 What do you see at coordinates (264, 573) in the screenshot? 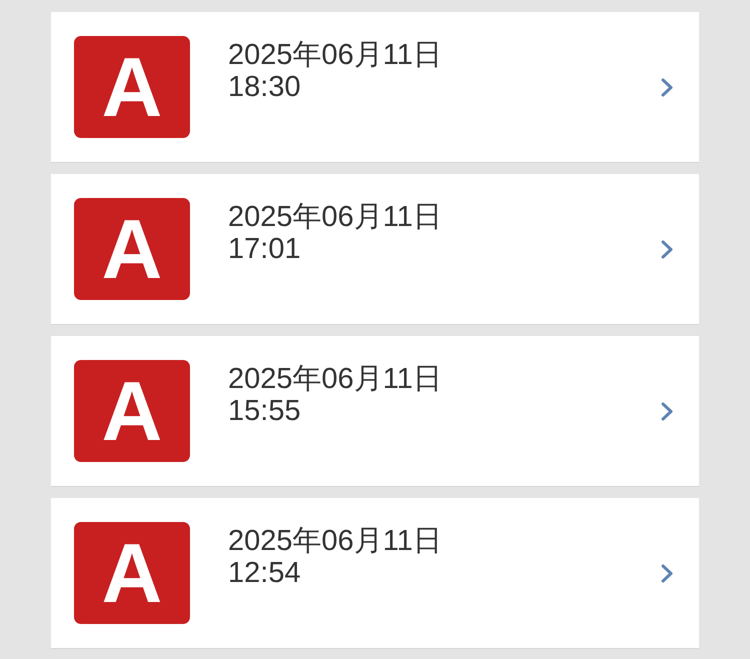
I see `entry-time: 12:54` at bounding box center [264, 573].